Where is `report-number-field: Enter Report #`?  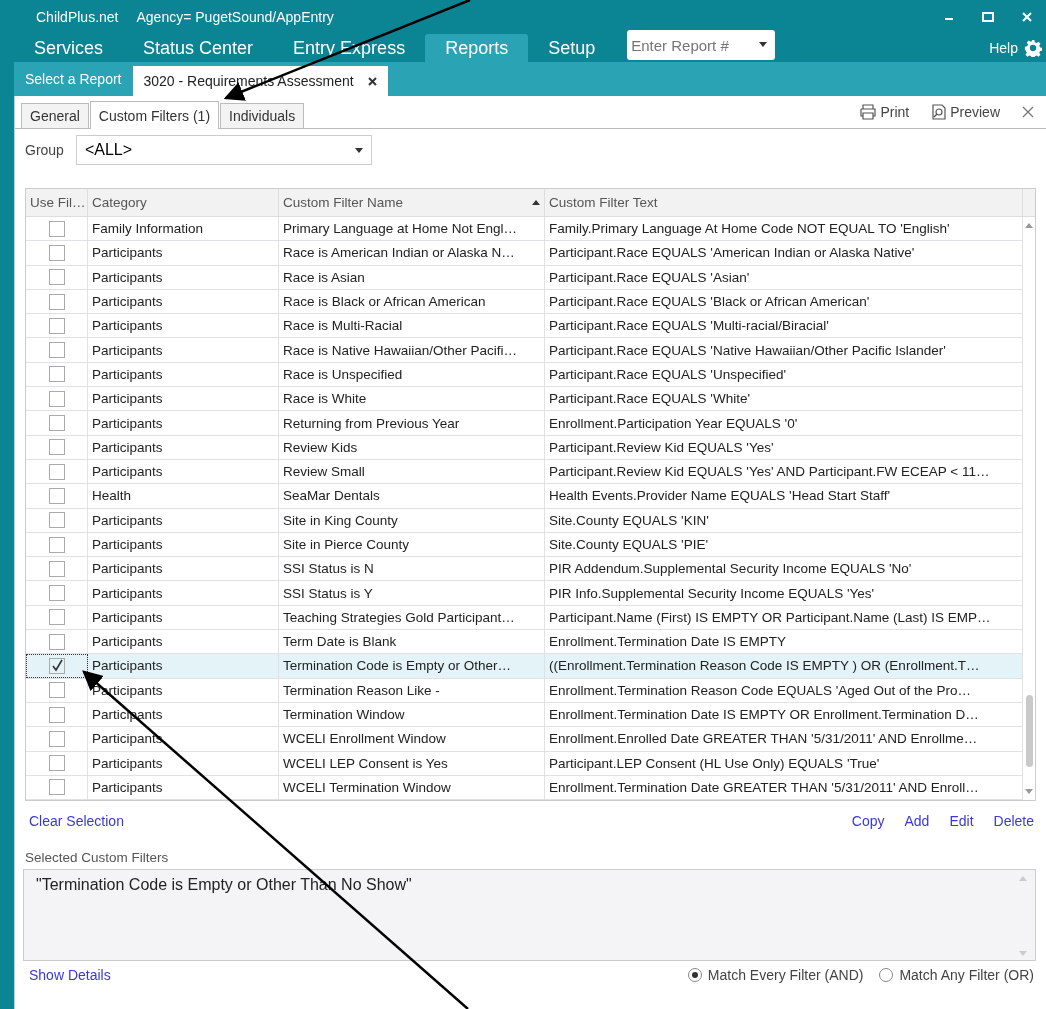 report-number-field: Enter Report # is located at coordinates (701, 45).